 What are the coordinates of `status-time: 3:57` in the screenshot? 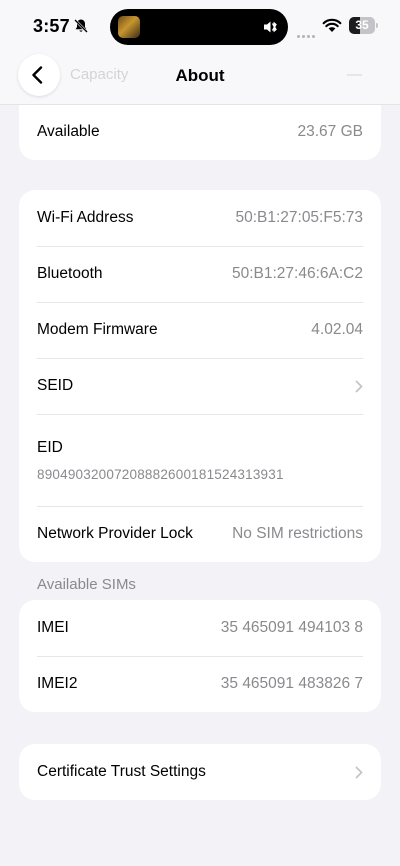 It's located at (51, 26).